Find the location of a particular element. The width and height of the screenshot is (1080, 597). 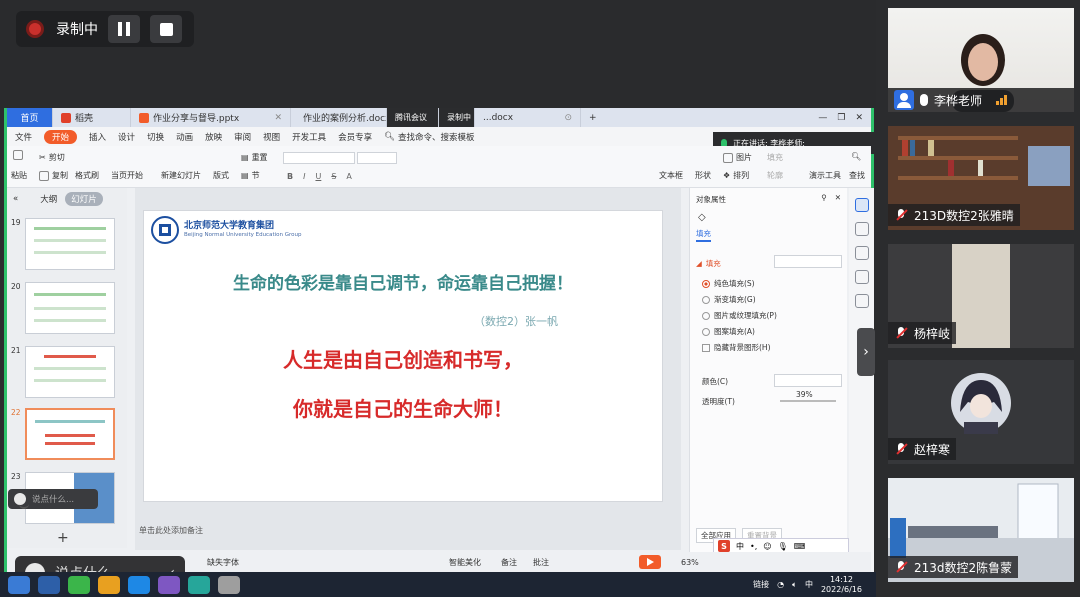

slide-thumbnail-selected is located at coordinates (70, 434).